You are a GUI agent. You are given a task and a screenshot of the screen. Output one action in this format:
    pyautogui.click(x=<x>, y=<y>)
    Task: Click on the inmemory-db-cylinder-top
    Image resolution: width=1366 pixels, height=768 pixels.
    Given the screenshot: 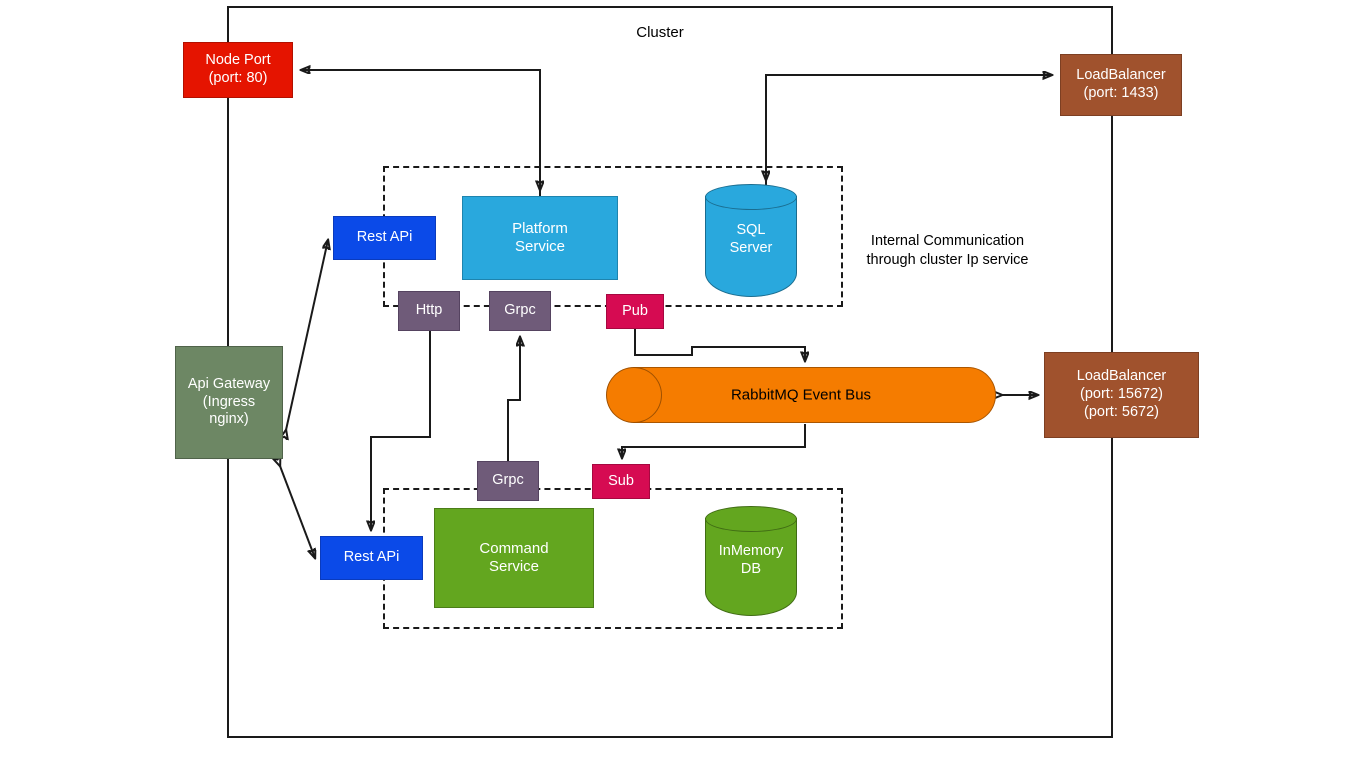 What is the action you would take?
    pyautogui.click(x=751, y=519)
    